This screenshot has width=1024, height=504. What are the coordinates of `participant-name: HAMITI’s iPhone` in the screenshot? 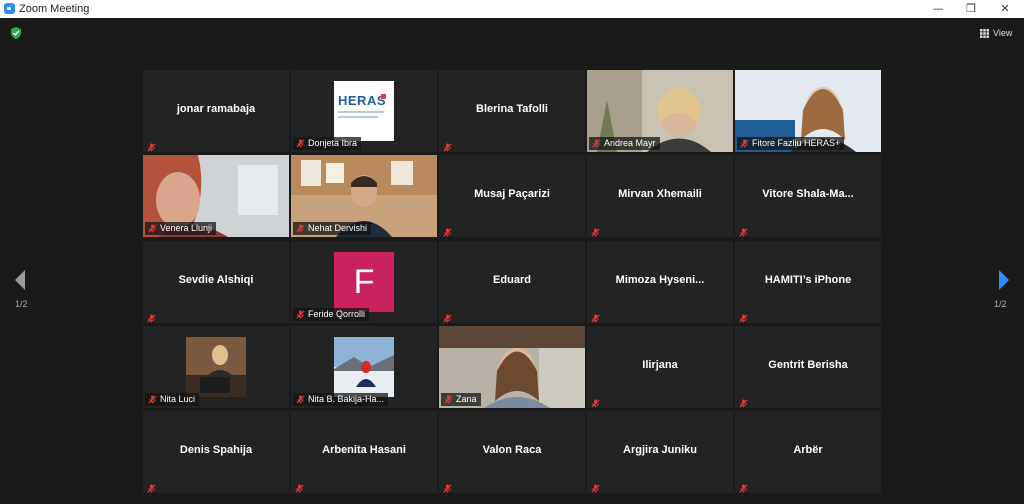 It's located at (808, 280).